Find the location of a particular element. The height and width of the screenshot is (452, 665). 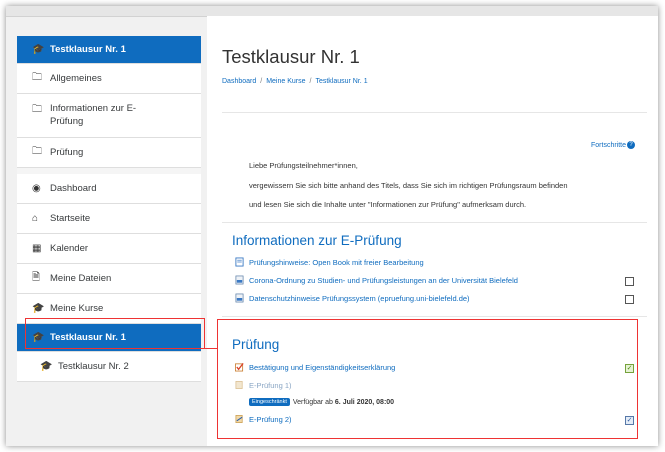

sidebar-item-allgemeines: 🗀 Allgemeines is located at coordinates (109, 79).